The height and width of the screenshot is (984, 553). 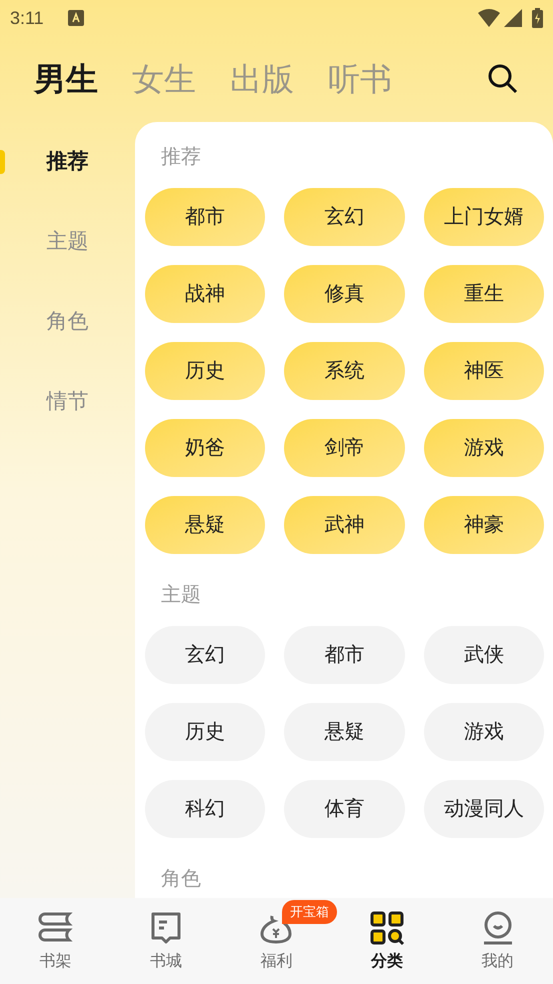 I want to click on nav-tab: 我的, so click(x=497, y=941).